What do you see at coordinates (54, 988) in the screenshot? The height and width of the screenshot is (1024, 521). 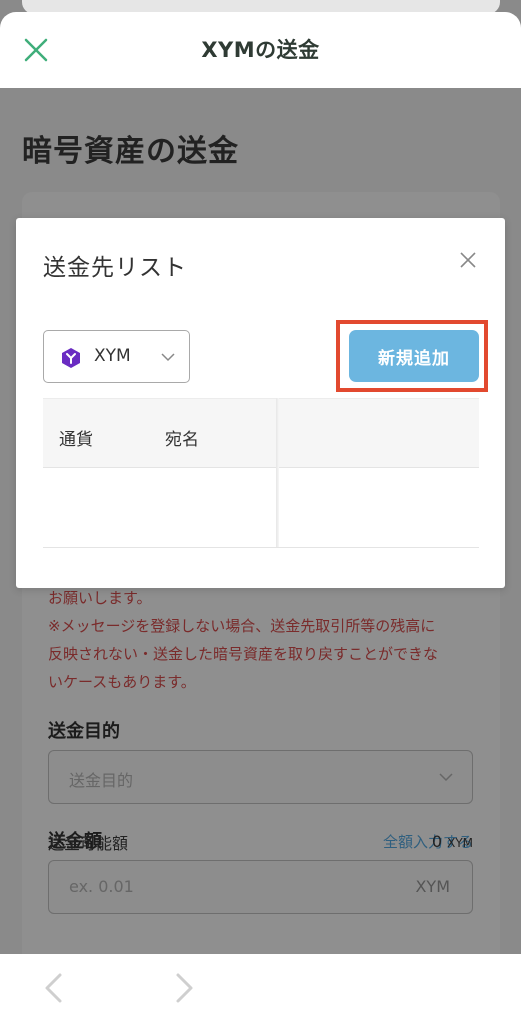 I see `back-arrow-icon` at bounding box center [54, 988].